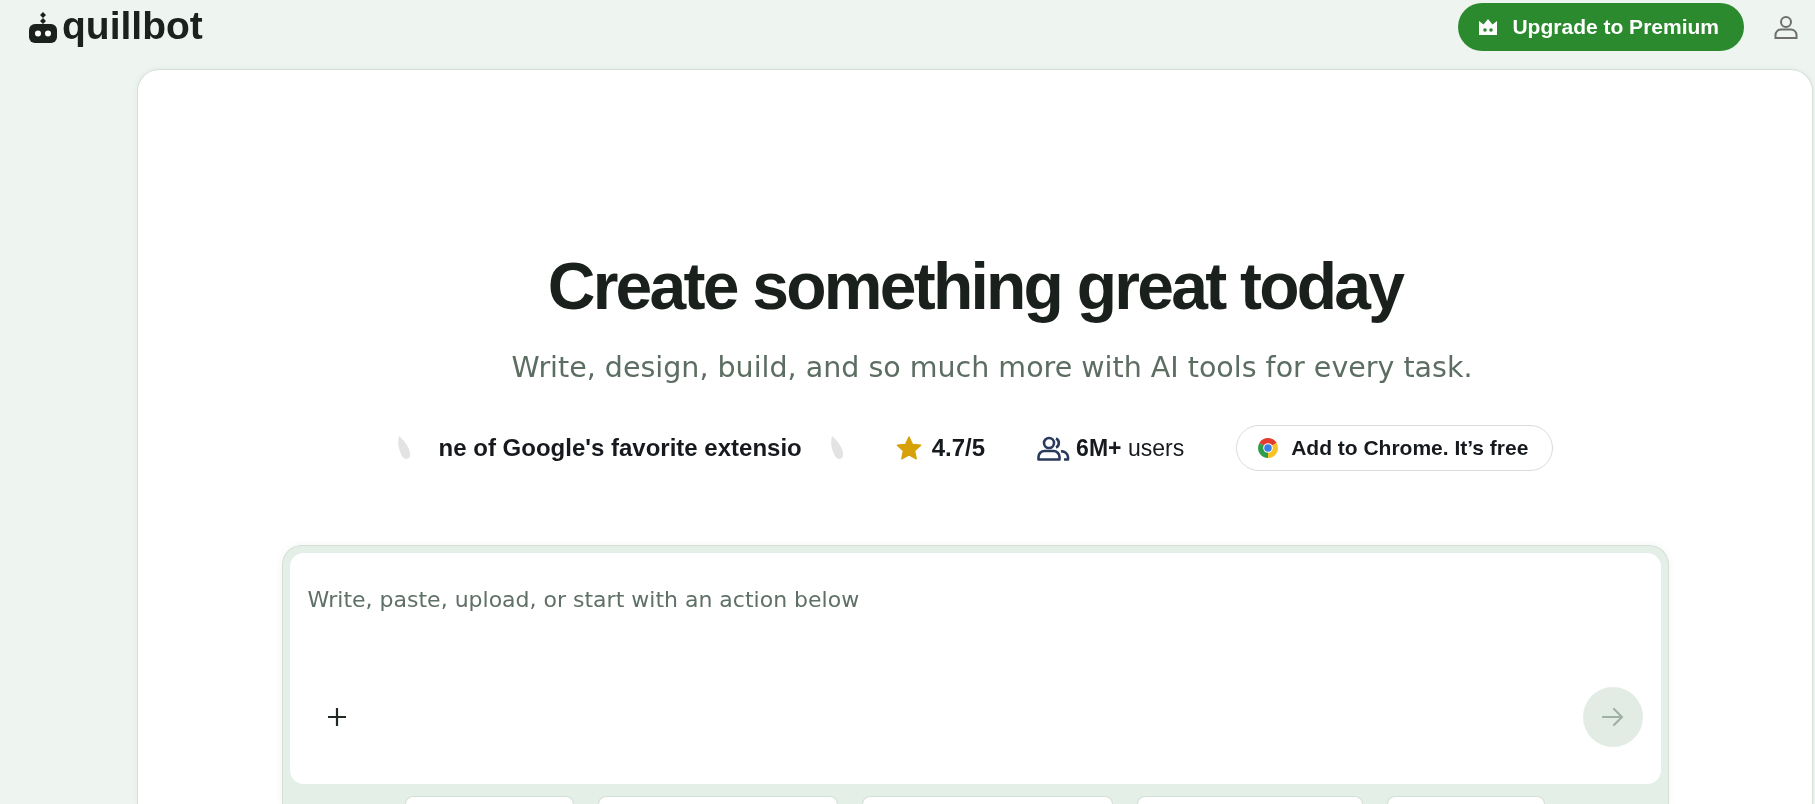 The height and width of the screenshot is (804, 1815). I want to click on plus-icon, so click(336, 717).